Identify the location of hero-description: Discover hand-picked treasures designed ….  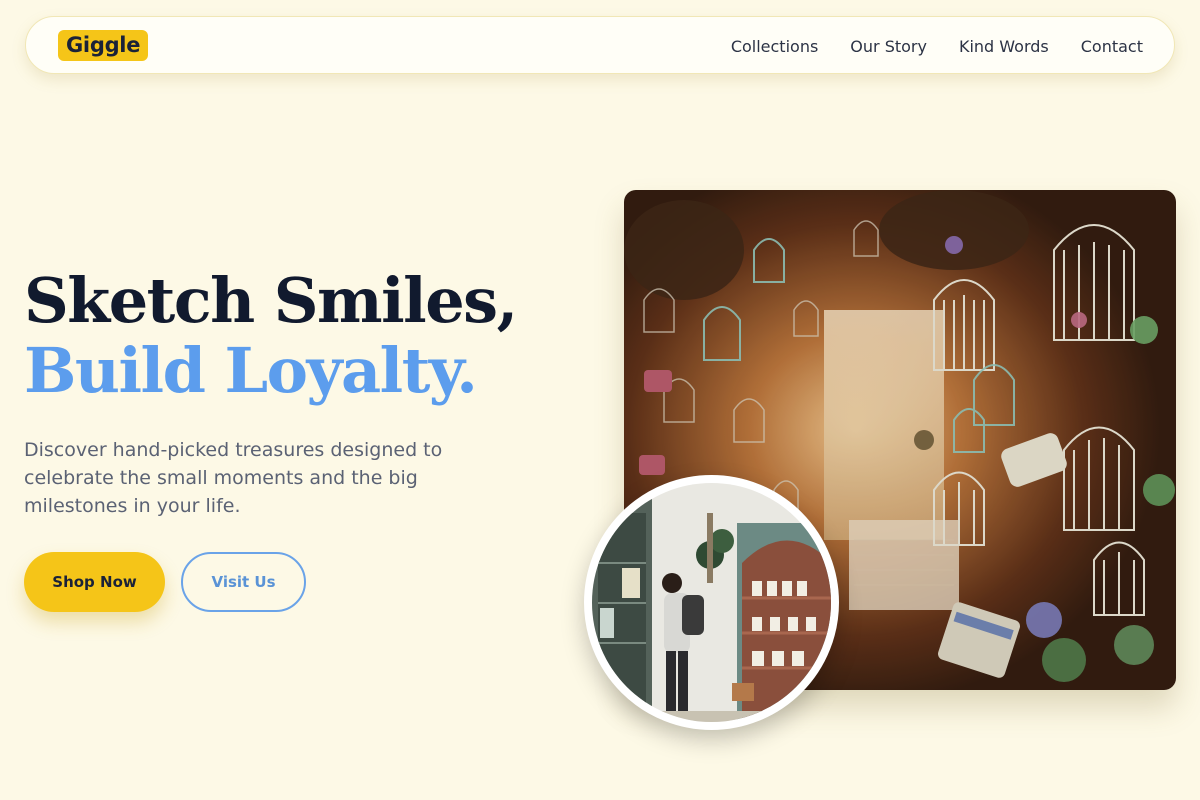
(233, 478).